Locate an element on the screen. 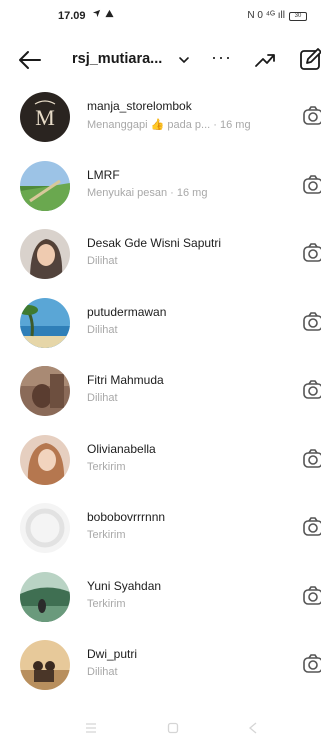 This screenshot has width=321, height=741. conversation-row: Yuni Syahdan Terkirim is located at coordinates (160, 596).